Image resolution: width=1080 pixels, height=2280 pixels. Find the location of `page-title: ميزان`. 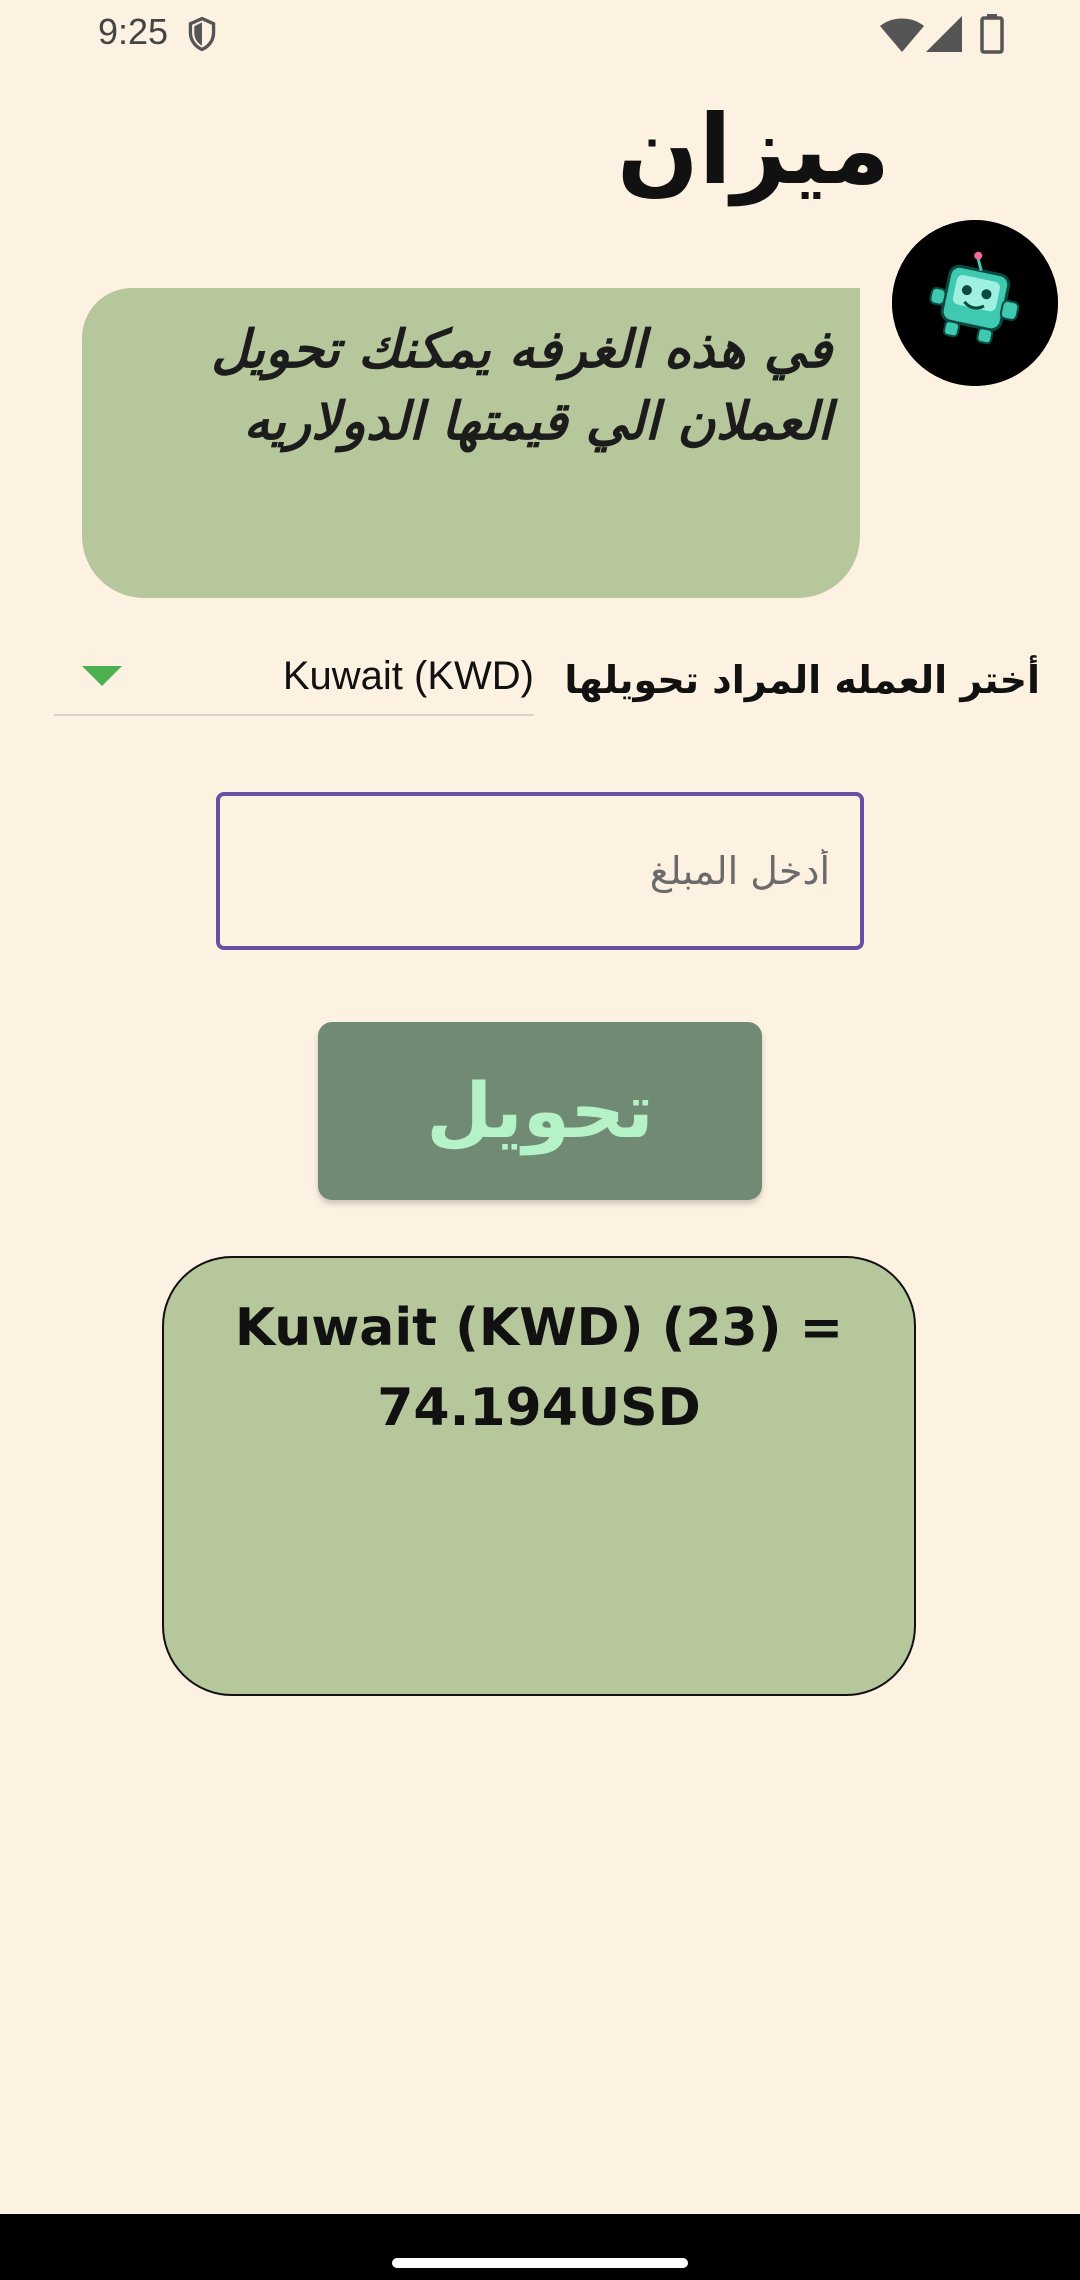

page-title: ميزان is located at coordinates (753, 150).